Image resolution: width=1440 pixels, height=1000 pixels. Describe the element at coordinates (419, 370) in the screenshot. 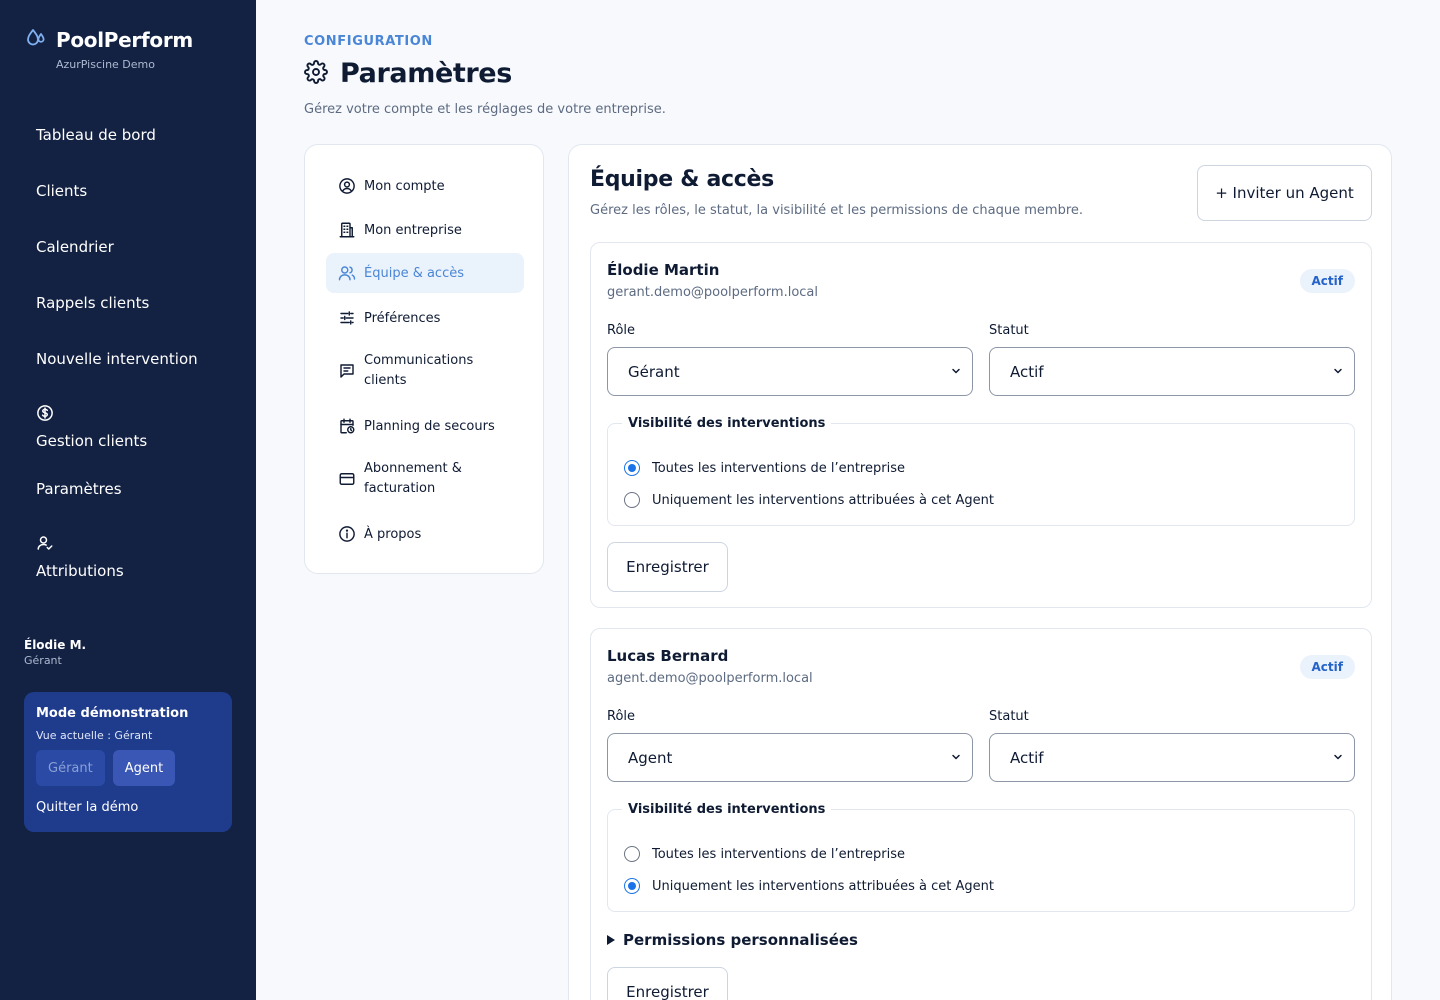

I see `menu-item-label: Communications clients` at that location.